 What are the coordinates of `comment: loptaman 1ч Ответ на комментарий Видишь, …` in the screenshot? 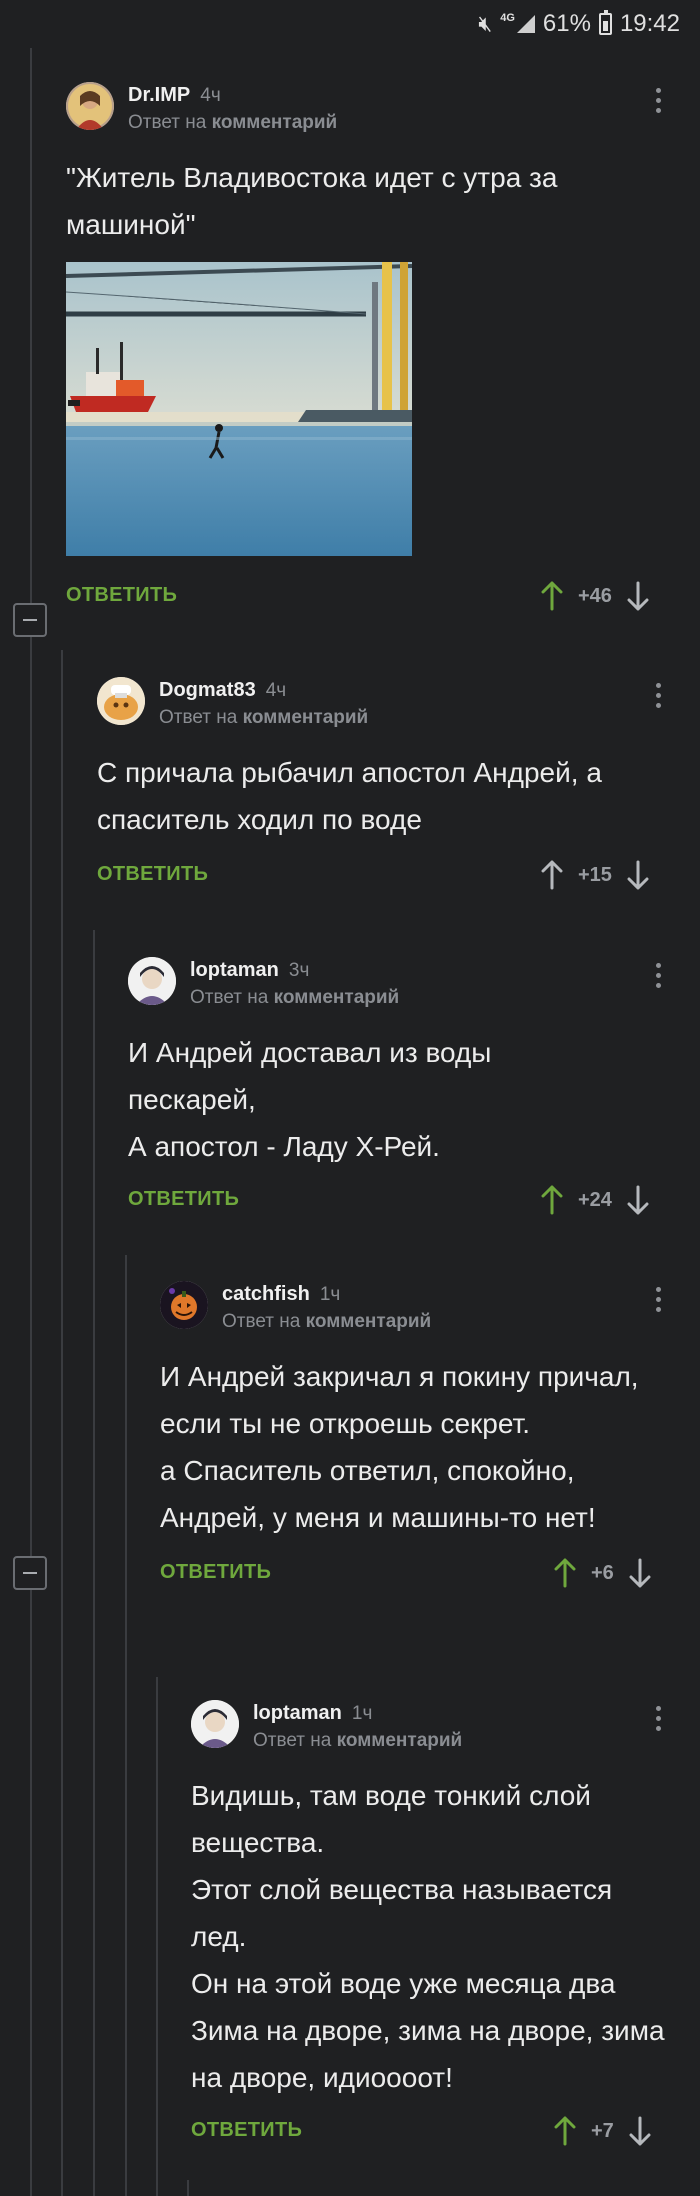 It's located at (438, 1925).